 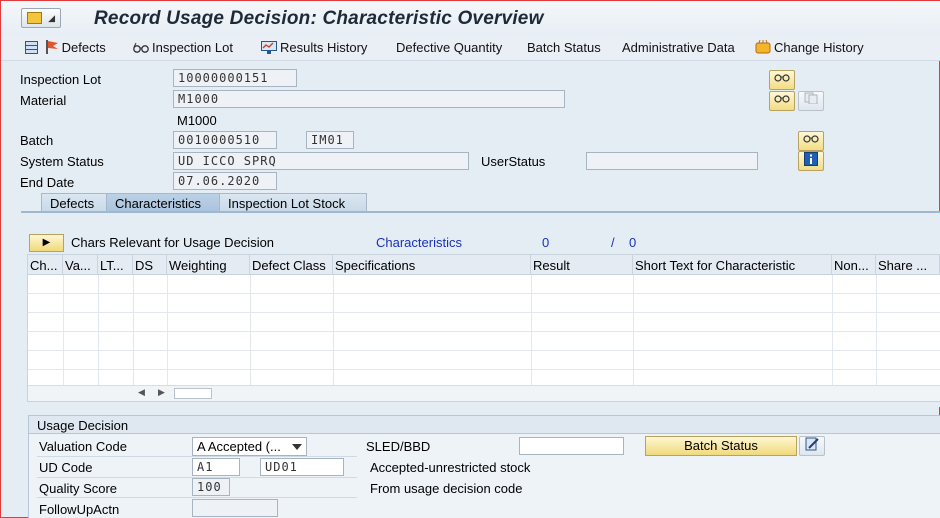 I want to click on column-header: Weighting, so click(x=208, y=265).